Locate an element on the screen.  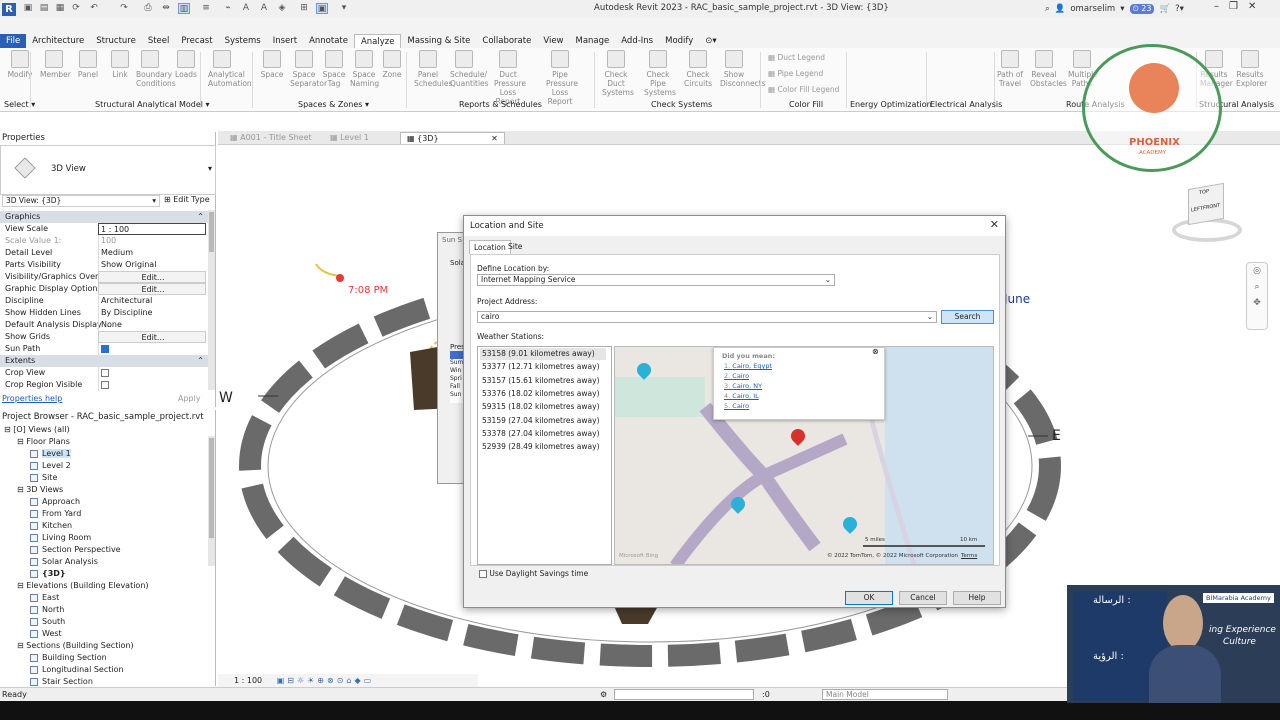
ribbon-zone-button: Zone is located at coordinates (392, 64).